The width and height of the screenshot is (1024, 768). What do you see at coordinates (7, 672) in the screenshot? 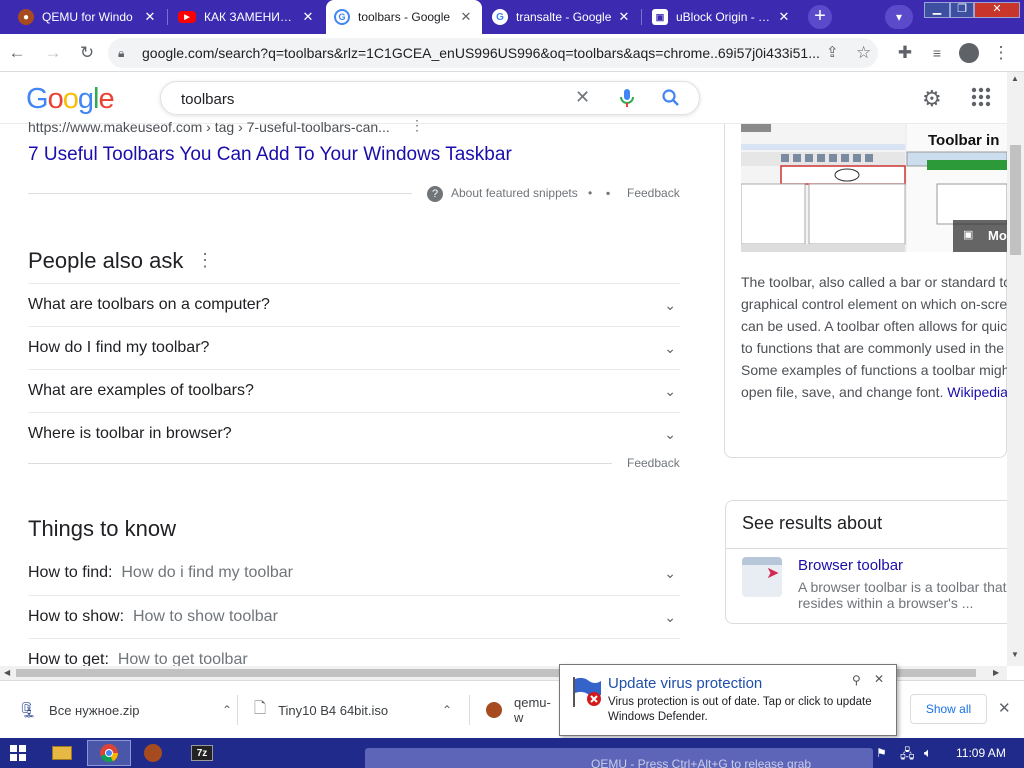
I see `scroll-left-arrow-icon: ◀` at bounding box center [7, 672].